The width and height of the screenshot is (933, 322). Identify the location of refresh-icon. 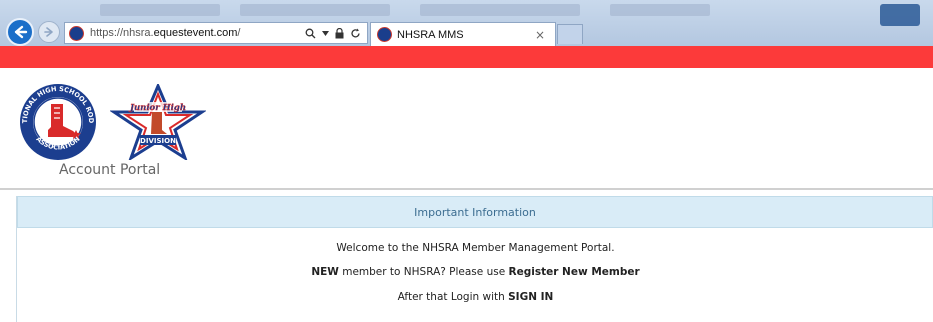
(355, 33).